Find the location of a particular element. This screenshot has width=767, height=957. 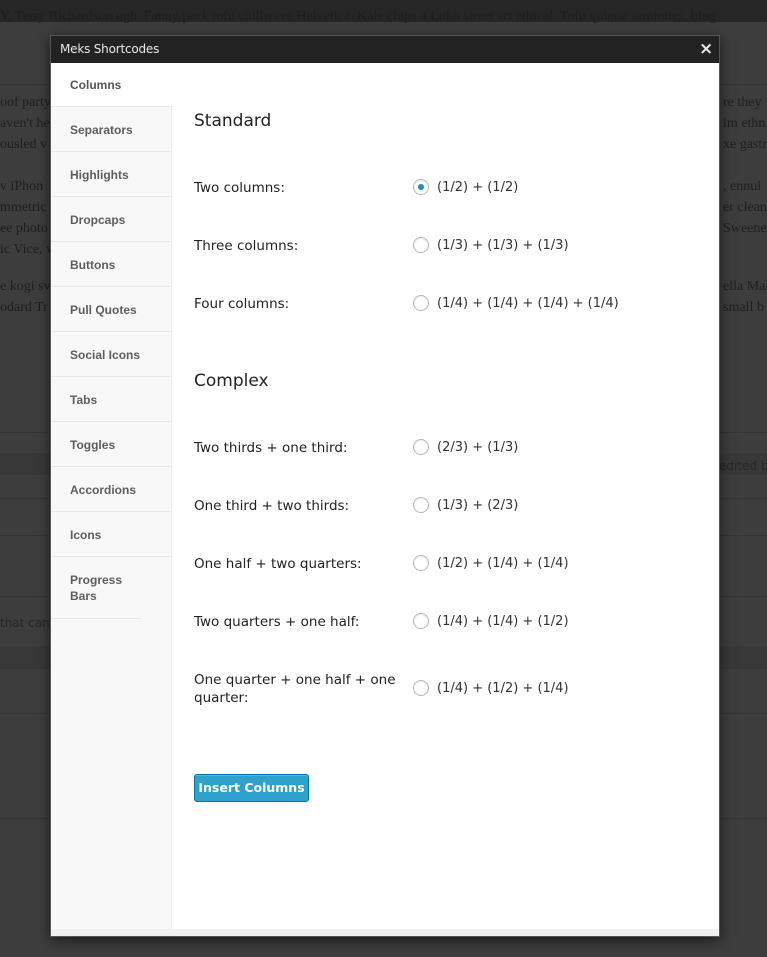

option-value: (1/4) + (1/4) + (1/2) is located at coordinates (503, 621).